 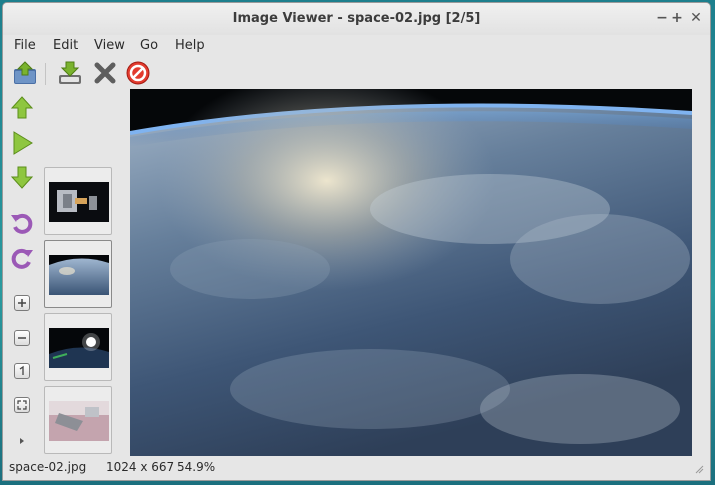 I want to click on rotate-ccw-icon, so click(x=22, y=223).